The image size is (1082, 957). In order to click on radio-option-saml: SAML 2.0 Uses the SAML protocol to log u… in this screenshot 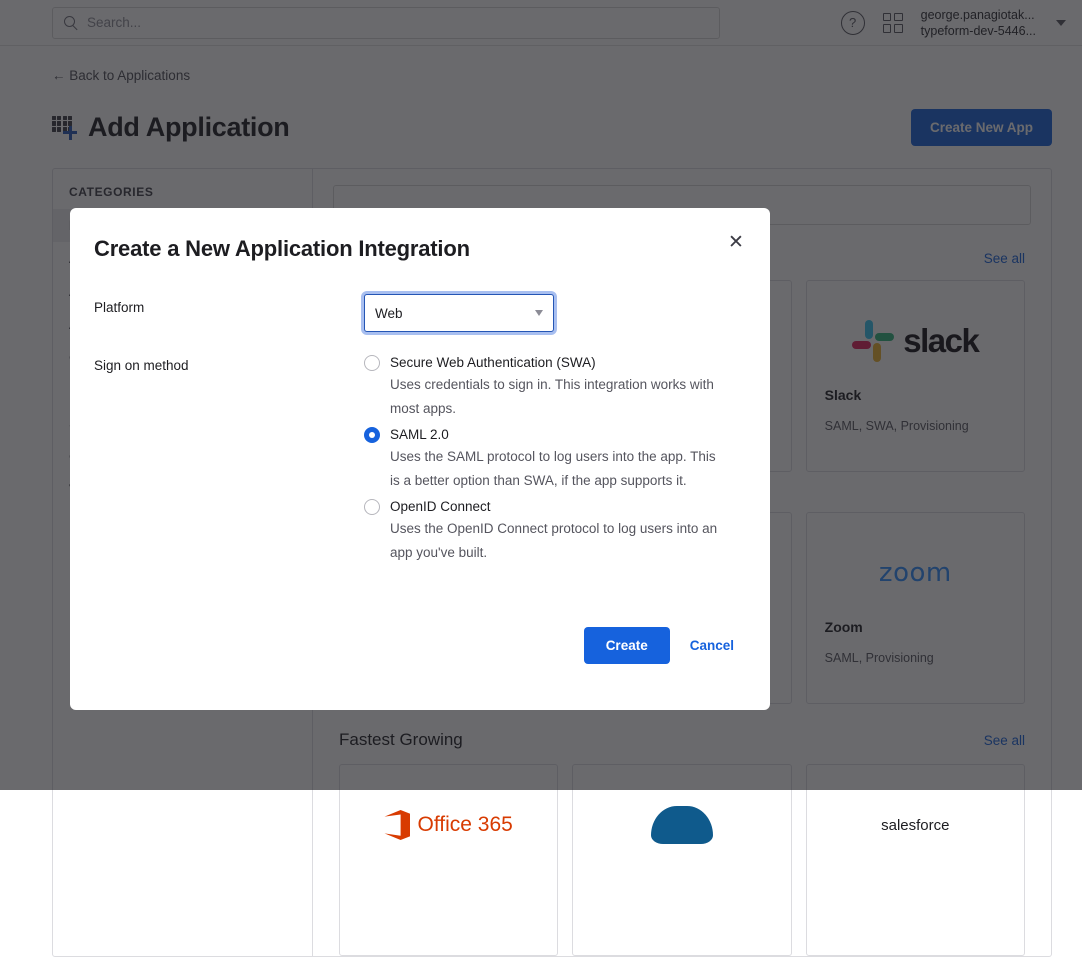, I will do `click(550, 458)`.